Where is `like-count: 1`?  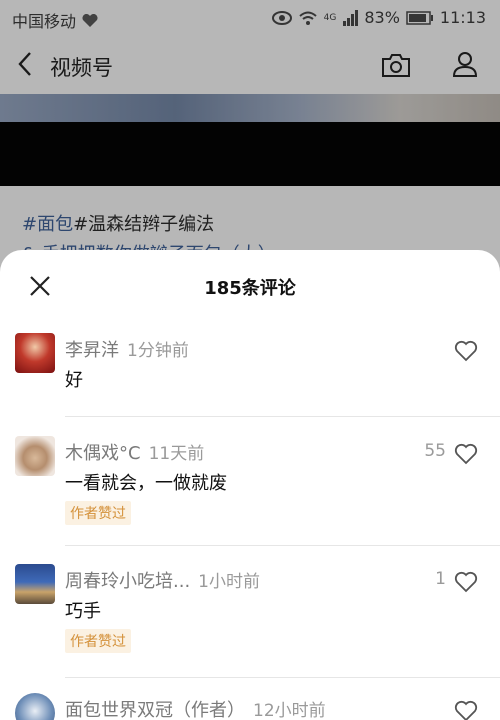 like-count: 1 is located at coordinates (440, 579).